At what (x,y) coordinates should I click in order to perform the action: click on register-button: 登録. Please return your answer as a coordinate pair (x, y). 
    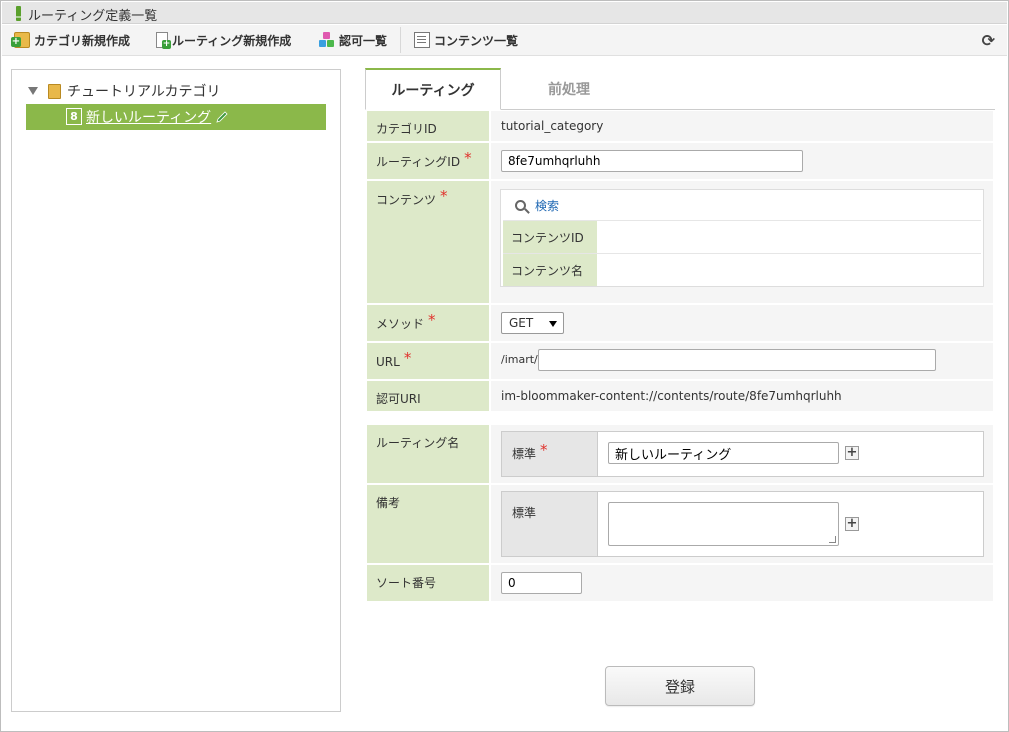
    Looking at the image, I should click on (680, 686).